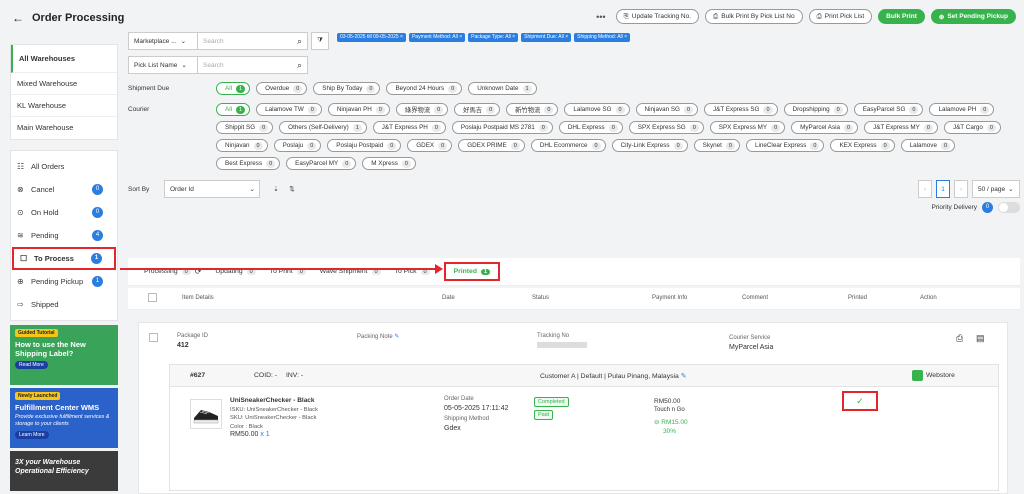  What do you see at coordinates (389, 163) in the screenshot?
I see `courier-pill-35: M Xpress 0` at bounding box center [389, 163].